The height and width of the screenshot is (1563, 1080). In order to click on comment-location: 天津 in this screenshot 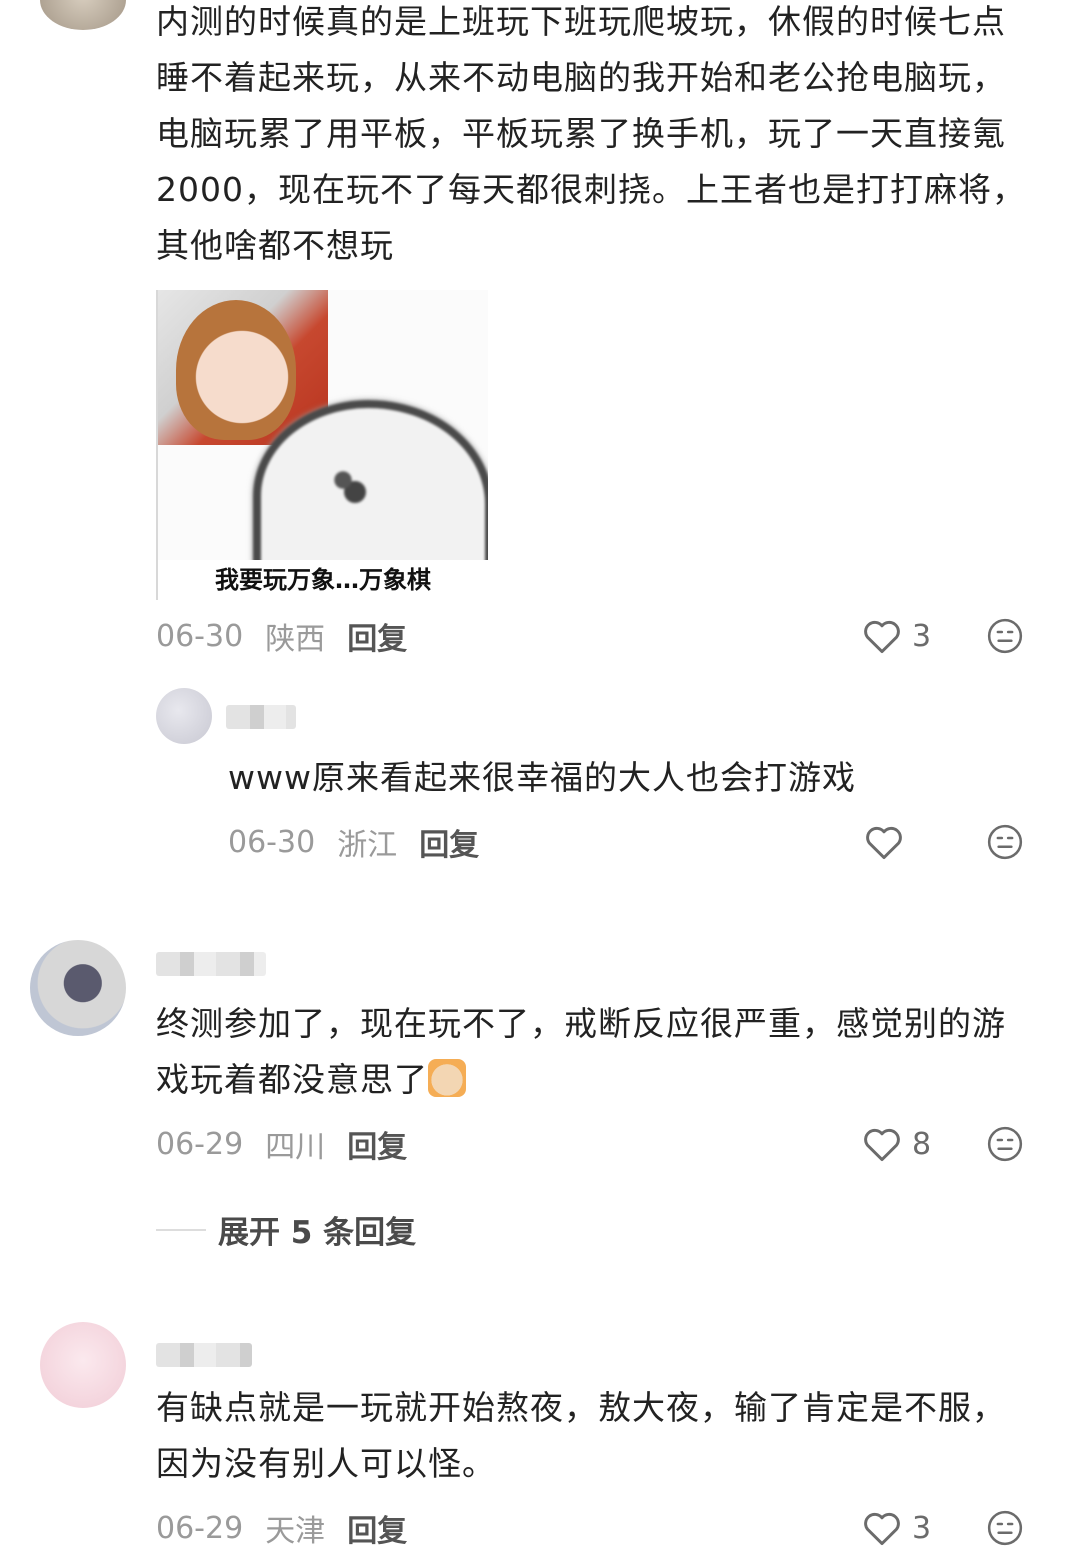, I will do `click(295, 1531)`.